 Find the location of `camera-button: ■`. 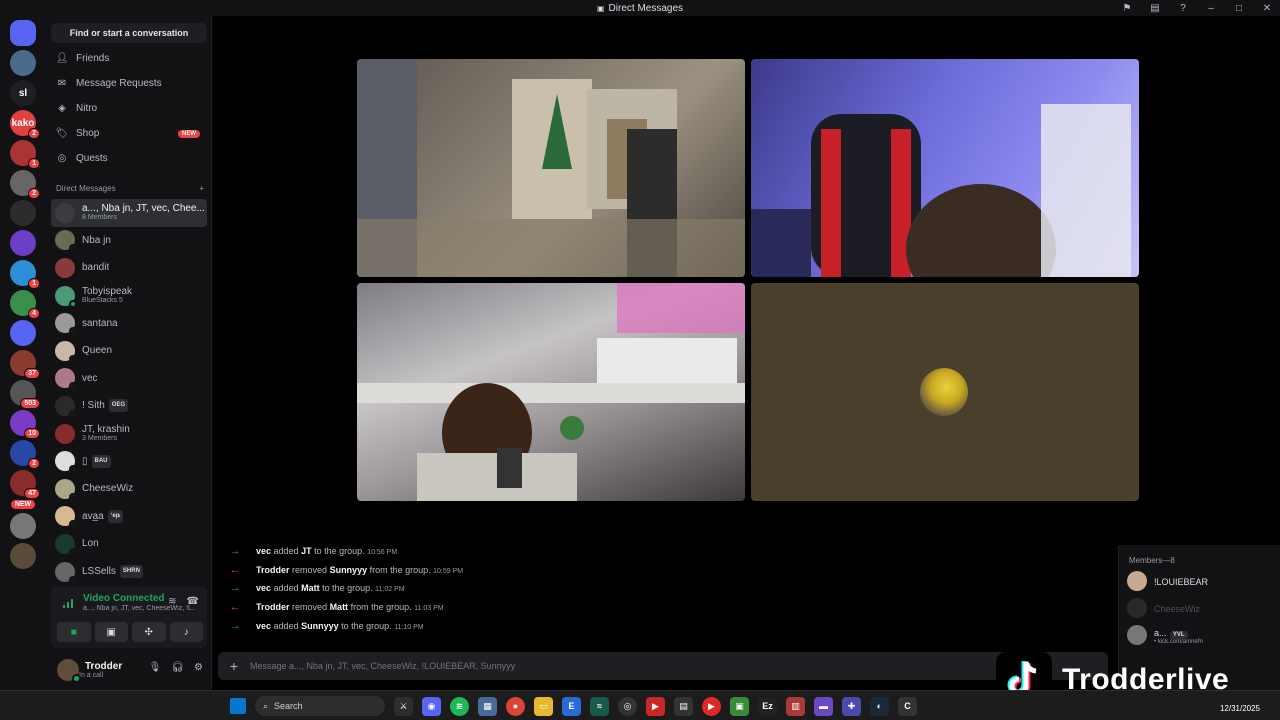

camera-button: ■ is located at coordinates (74, 632).